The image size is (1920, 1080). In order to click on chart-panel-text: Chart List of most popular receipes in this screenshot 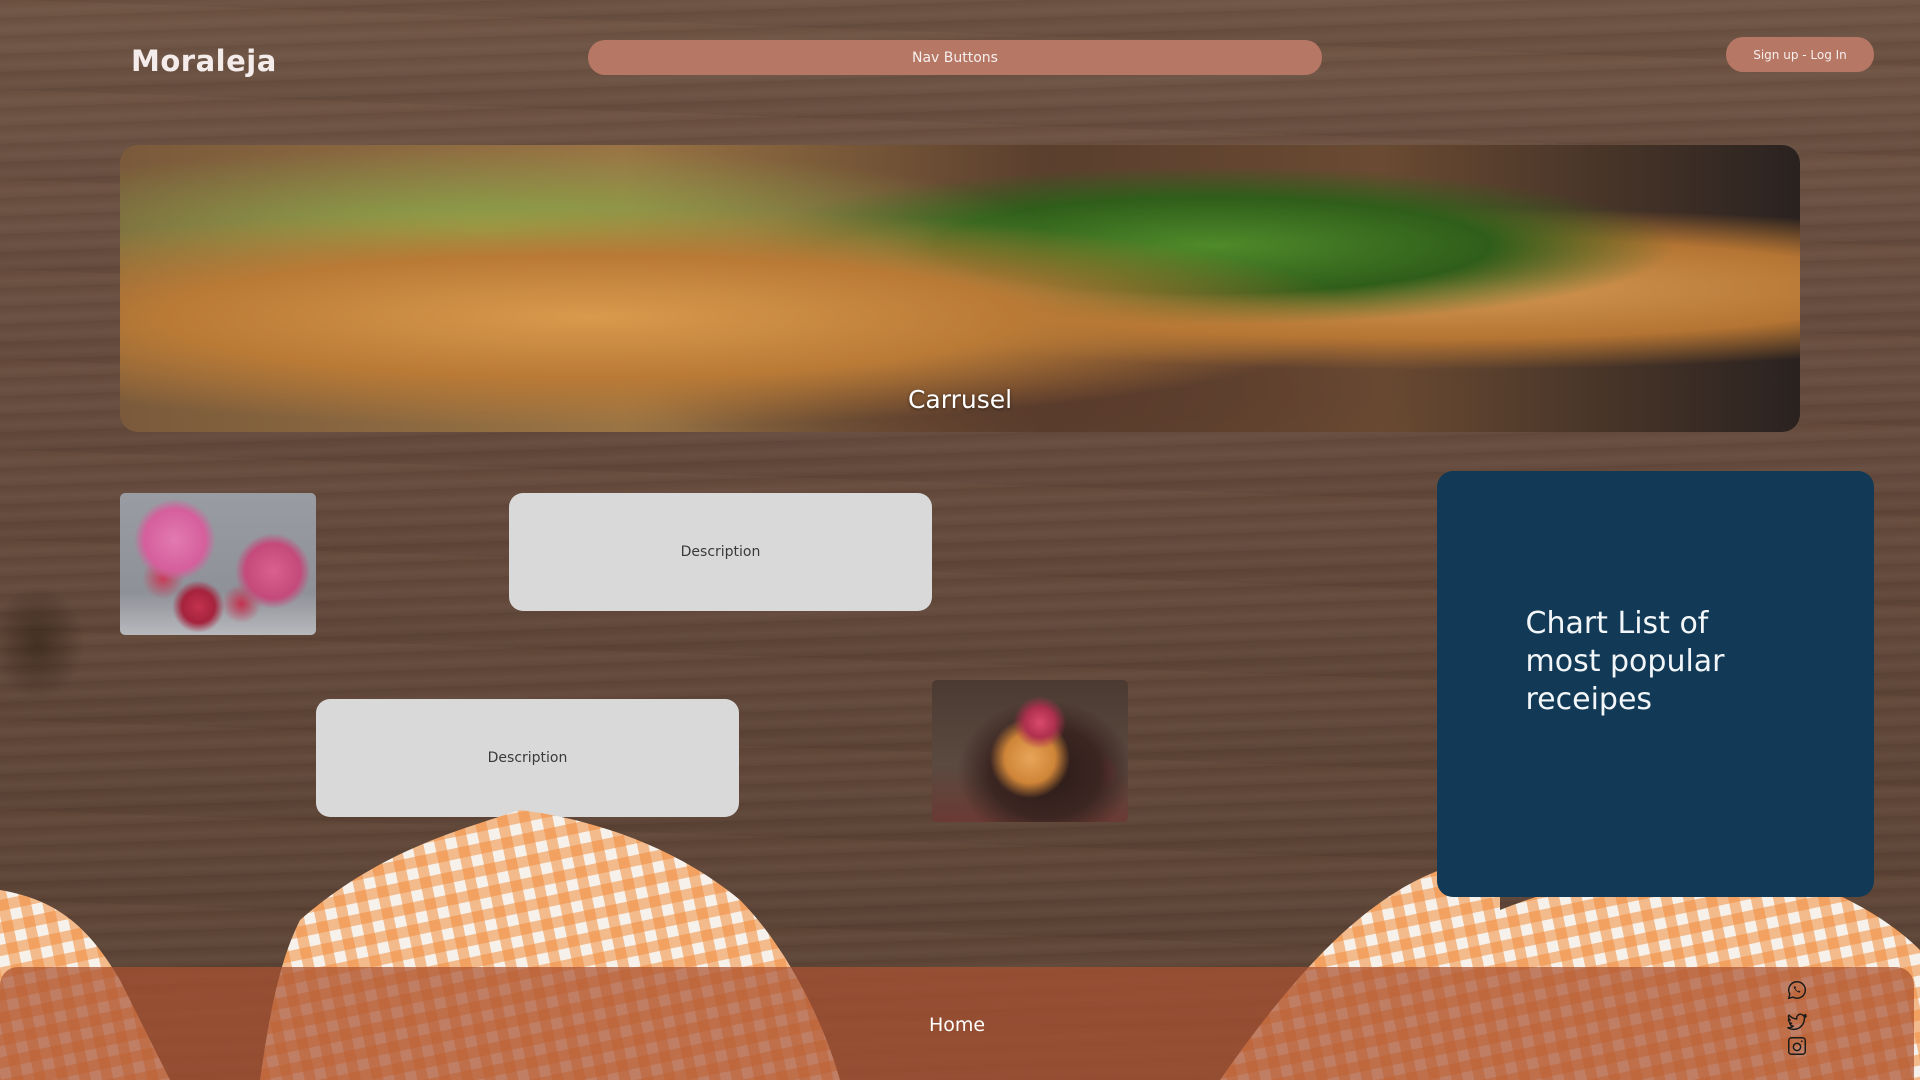, I will do `click(1625, 661)`.